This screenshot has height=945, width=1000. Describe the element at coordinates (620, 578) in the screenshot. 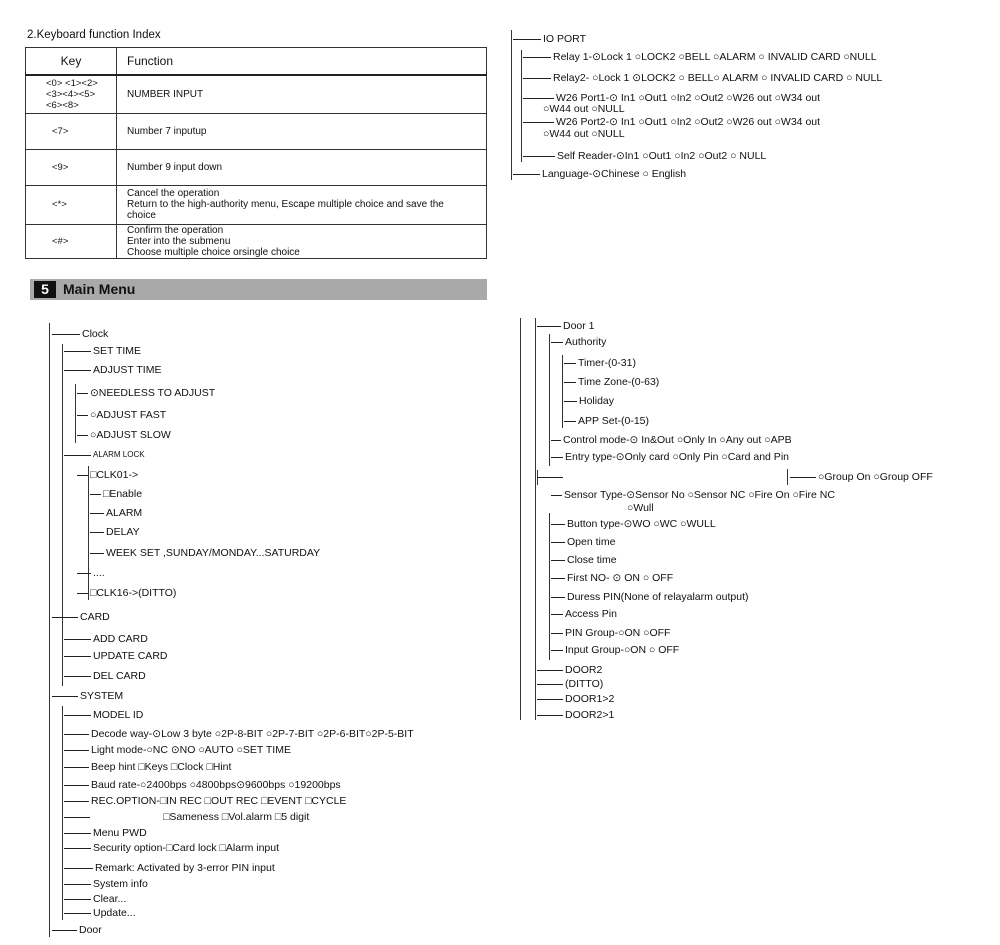

I see `menu-item: First NO- ⊙ ON ○ OFF` at that location.